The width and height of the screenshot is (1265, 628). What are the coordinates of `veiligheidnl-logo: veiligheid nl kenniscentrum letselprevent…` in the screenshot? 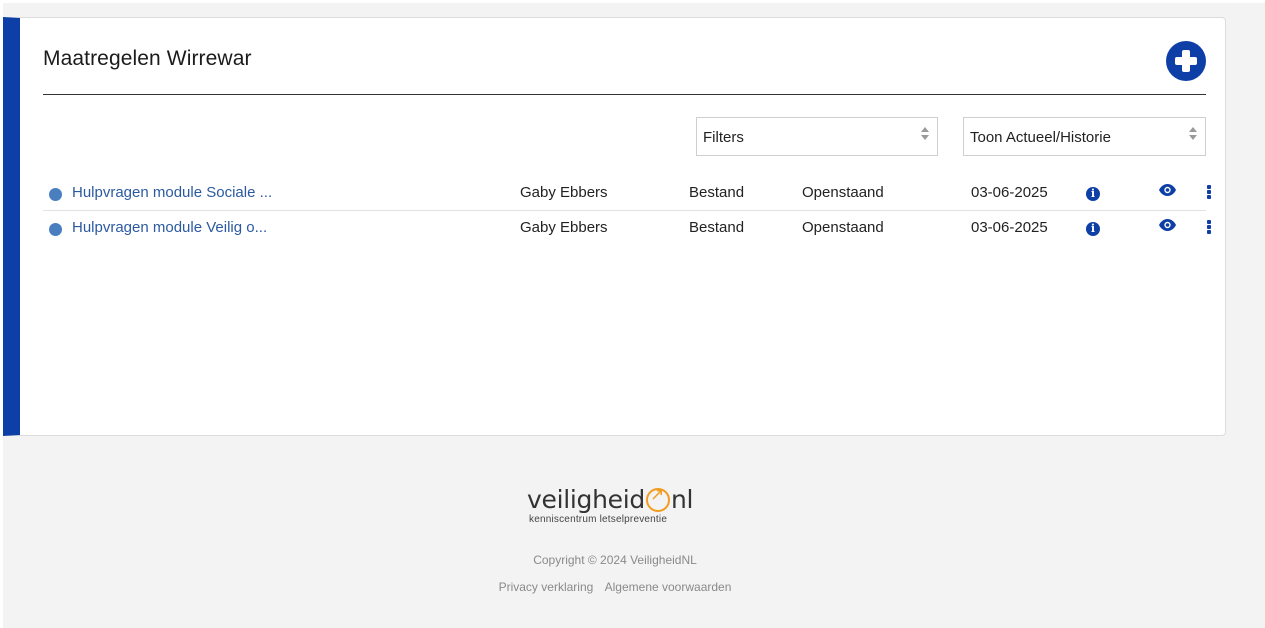 It's located at (617, 506).